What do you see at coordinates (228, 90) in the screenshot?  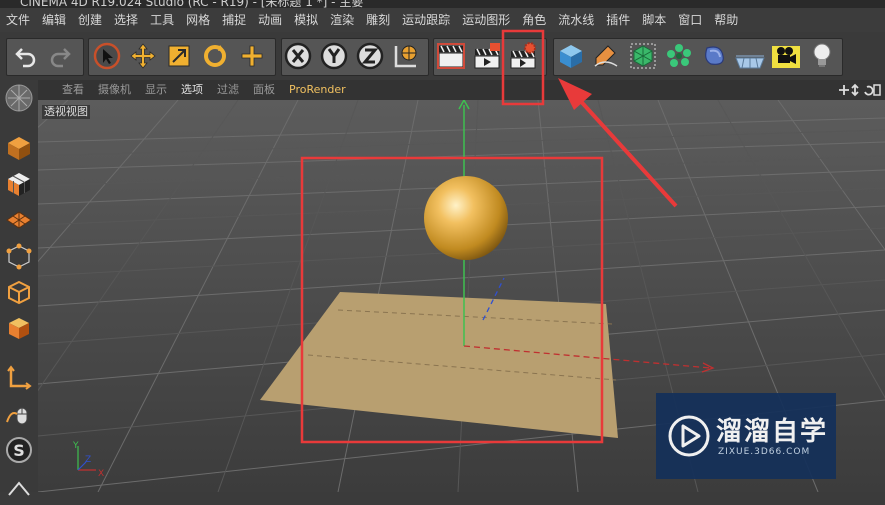 I see `viewport-menu-filter: 过滤` at bounding box center [228, 90].